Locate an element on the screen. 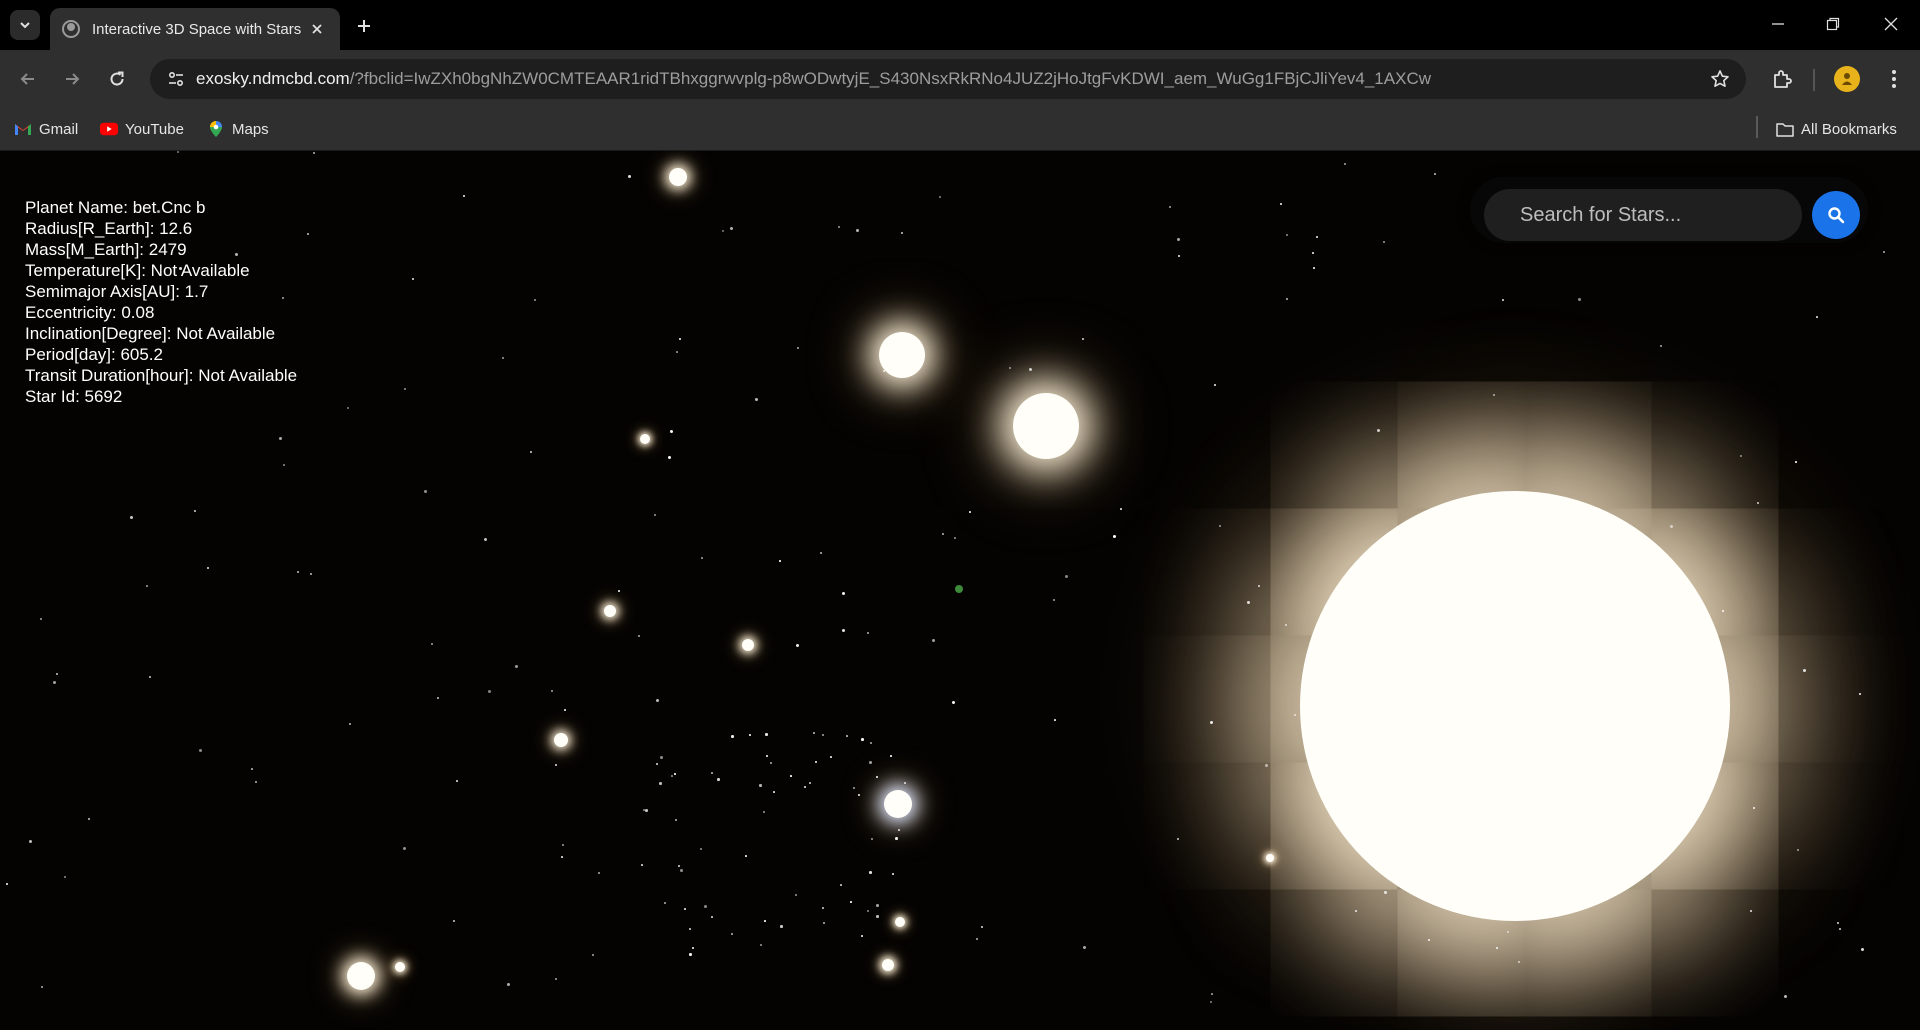 This screenshot has height=1030, width=1920. close-tab-button is located at coordinates (317, 29).